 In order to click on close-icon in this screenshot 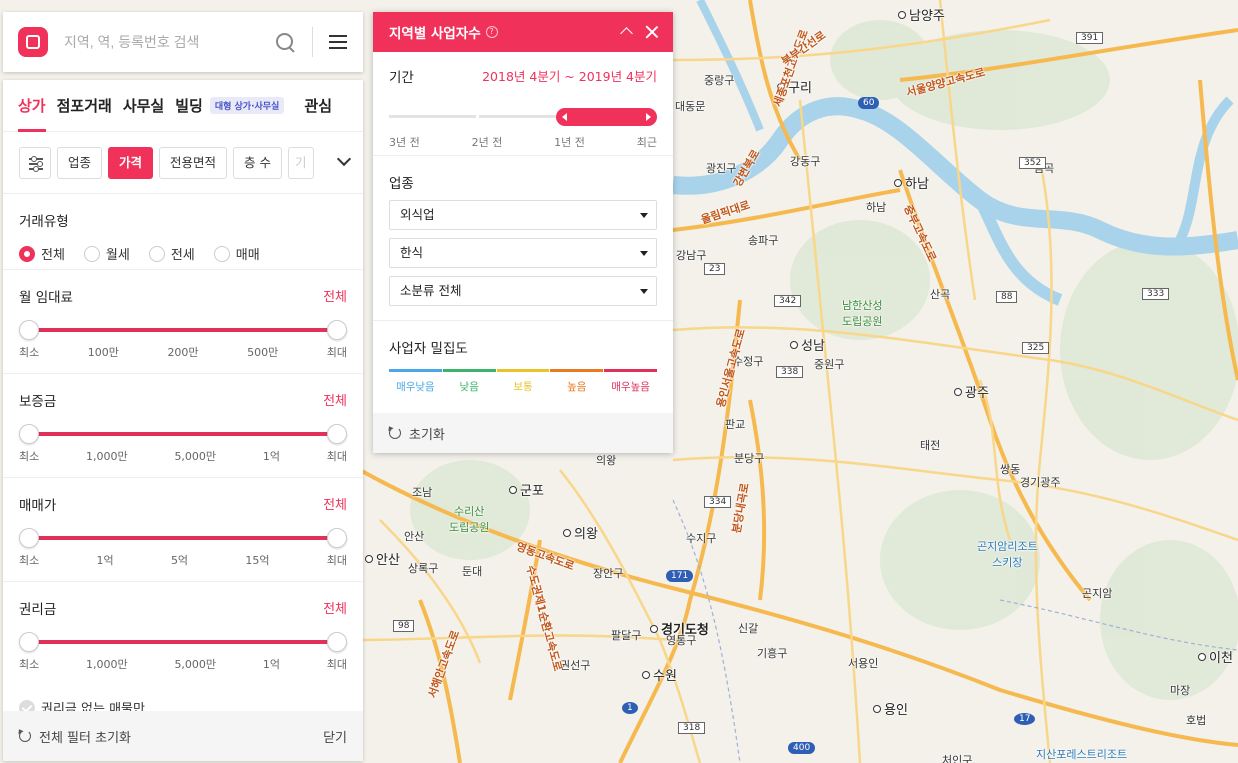, I will do `click(652, 32)`.